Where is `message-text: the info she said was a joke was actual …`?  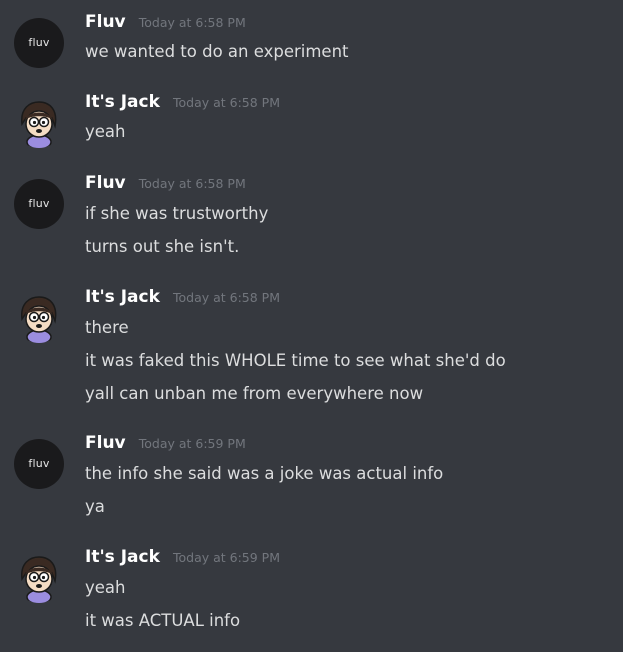
message-text: the info she said was a joke was actual … is located at coordinates (264, 473).